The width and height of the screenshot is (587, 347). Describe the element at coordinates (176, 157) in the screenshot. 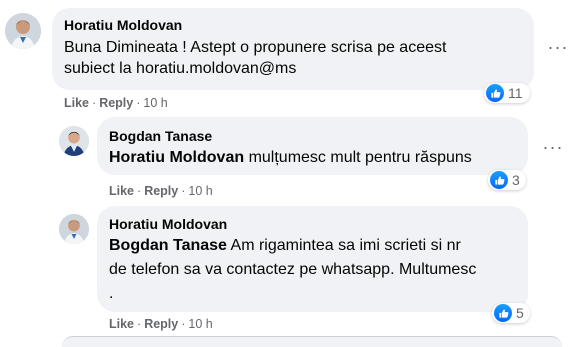

I see `mention-link: Horatiu Moldovan` at that location.